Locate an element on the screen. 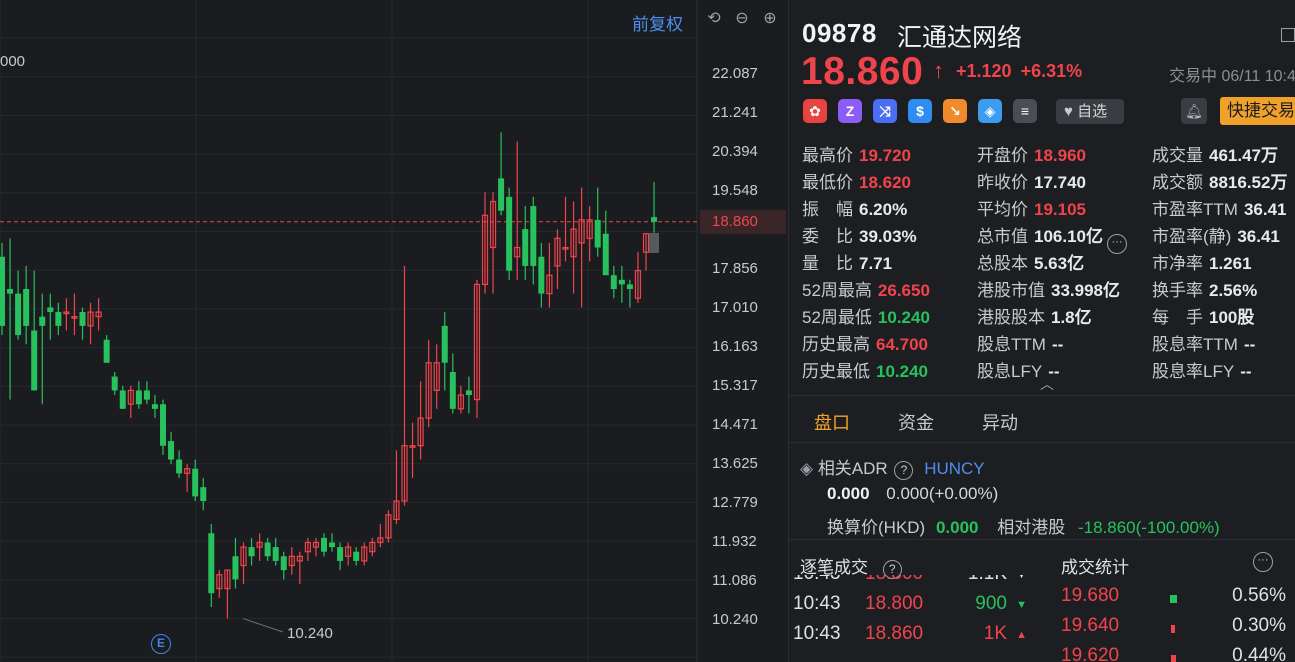 This screenshot has height=662, width=1295. doc-icon: ≡ is located at coordinates (1025, 111).